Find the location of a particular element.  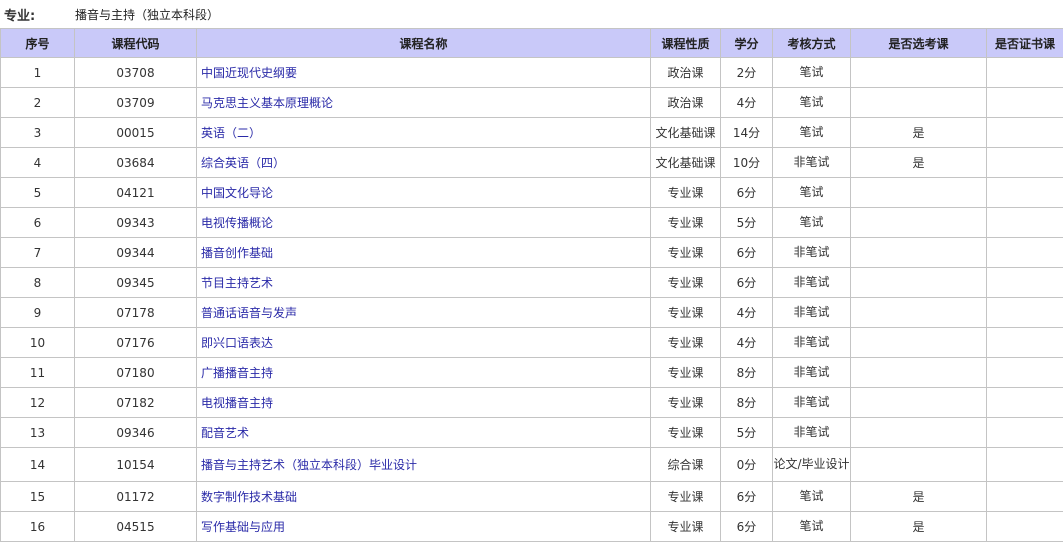

course-link: 英语（二） is located at coordinates (231, 133).